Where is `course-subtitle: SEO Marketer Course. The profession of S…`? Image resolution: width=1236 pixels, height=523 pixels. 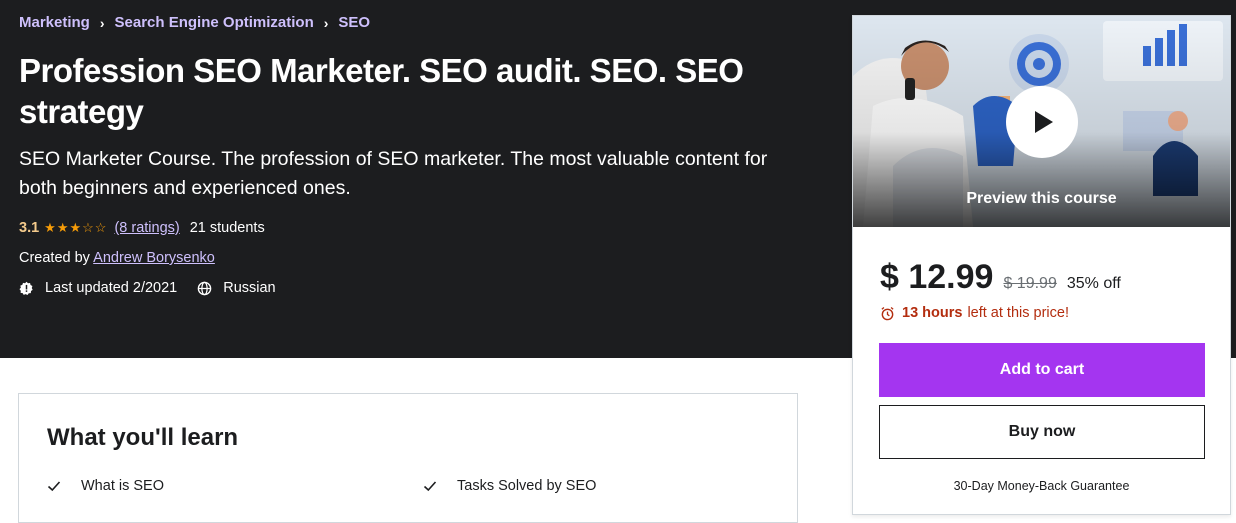 course-subtitle: SEO Marketer Course. The profession of S… is located at coordinates (393, 173).